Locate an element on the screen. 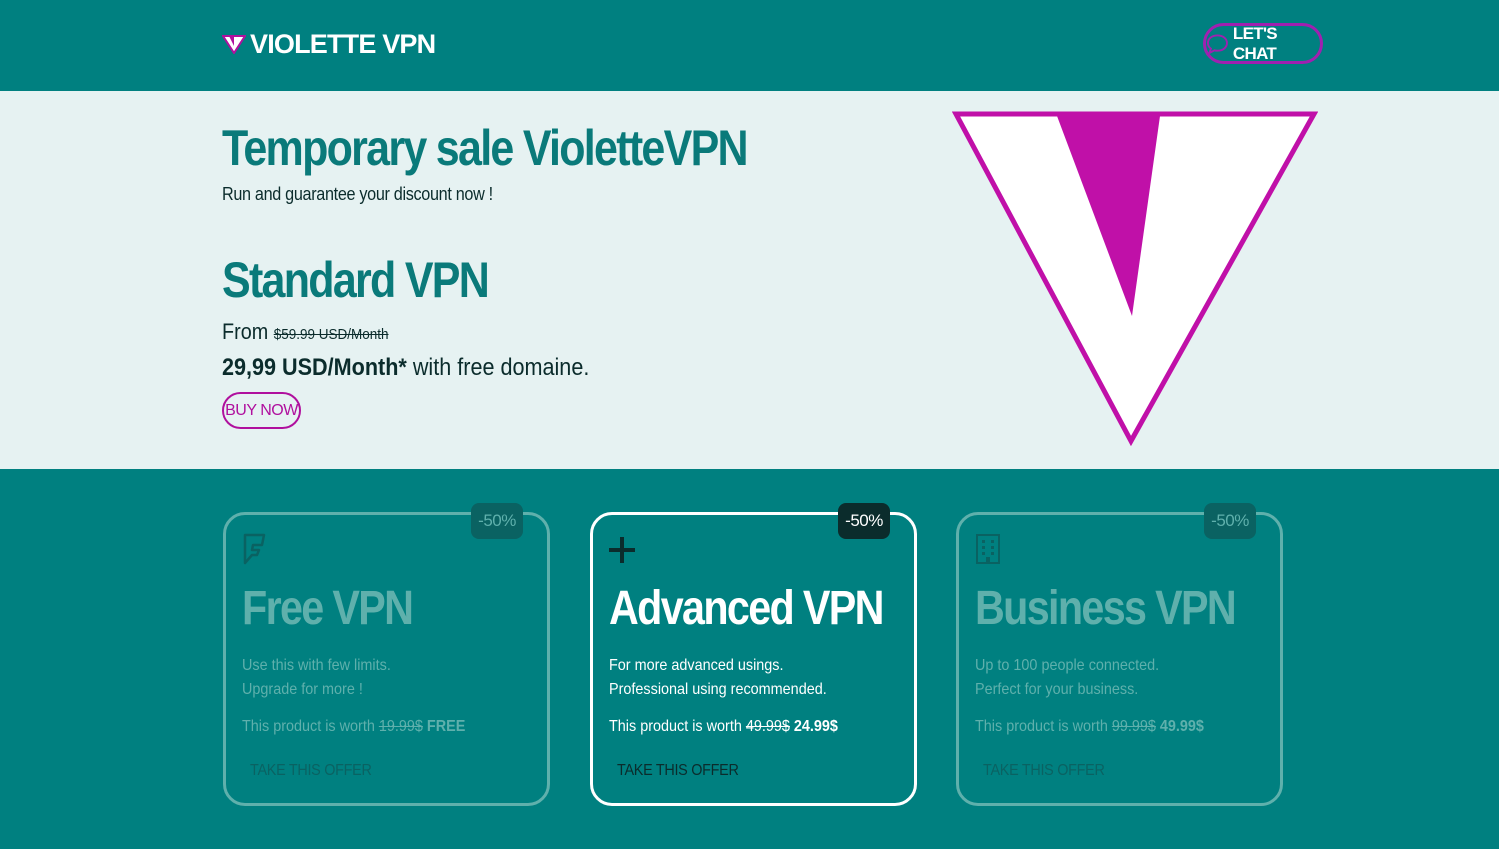 The width and height of the screenshot is (1499, 849). brand-logo: VIOLETTE VPN is located at coordinates (329, 44).